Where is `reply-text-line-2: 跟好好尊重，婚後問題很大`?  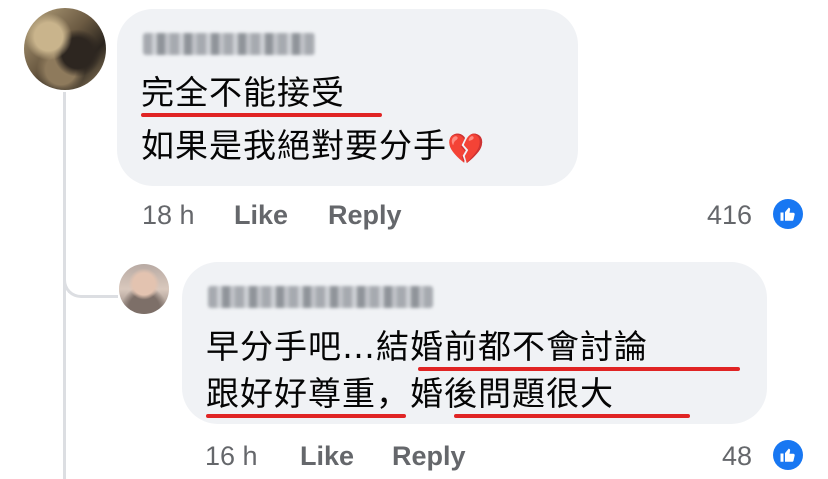
reply-text-line-2: 跟好好尊重，婚後問題很大 is located at coordinates (410, 393).